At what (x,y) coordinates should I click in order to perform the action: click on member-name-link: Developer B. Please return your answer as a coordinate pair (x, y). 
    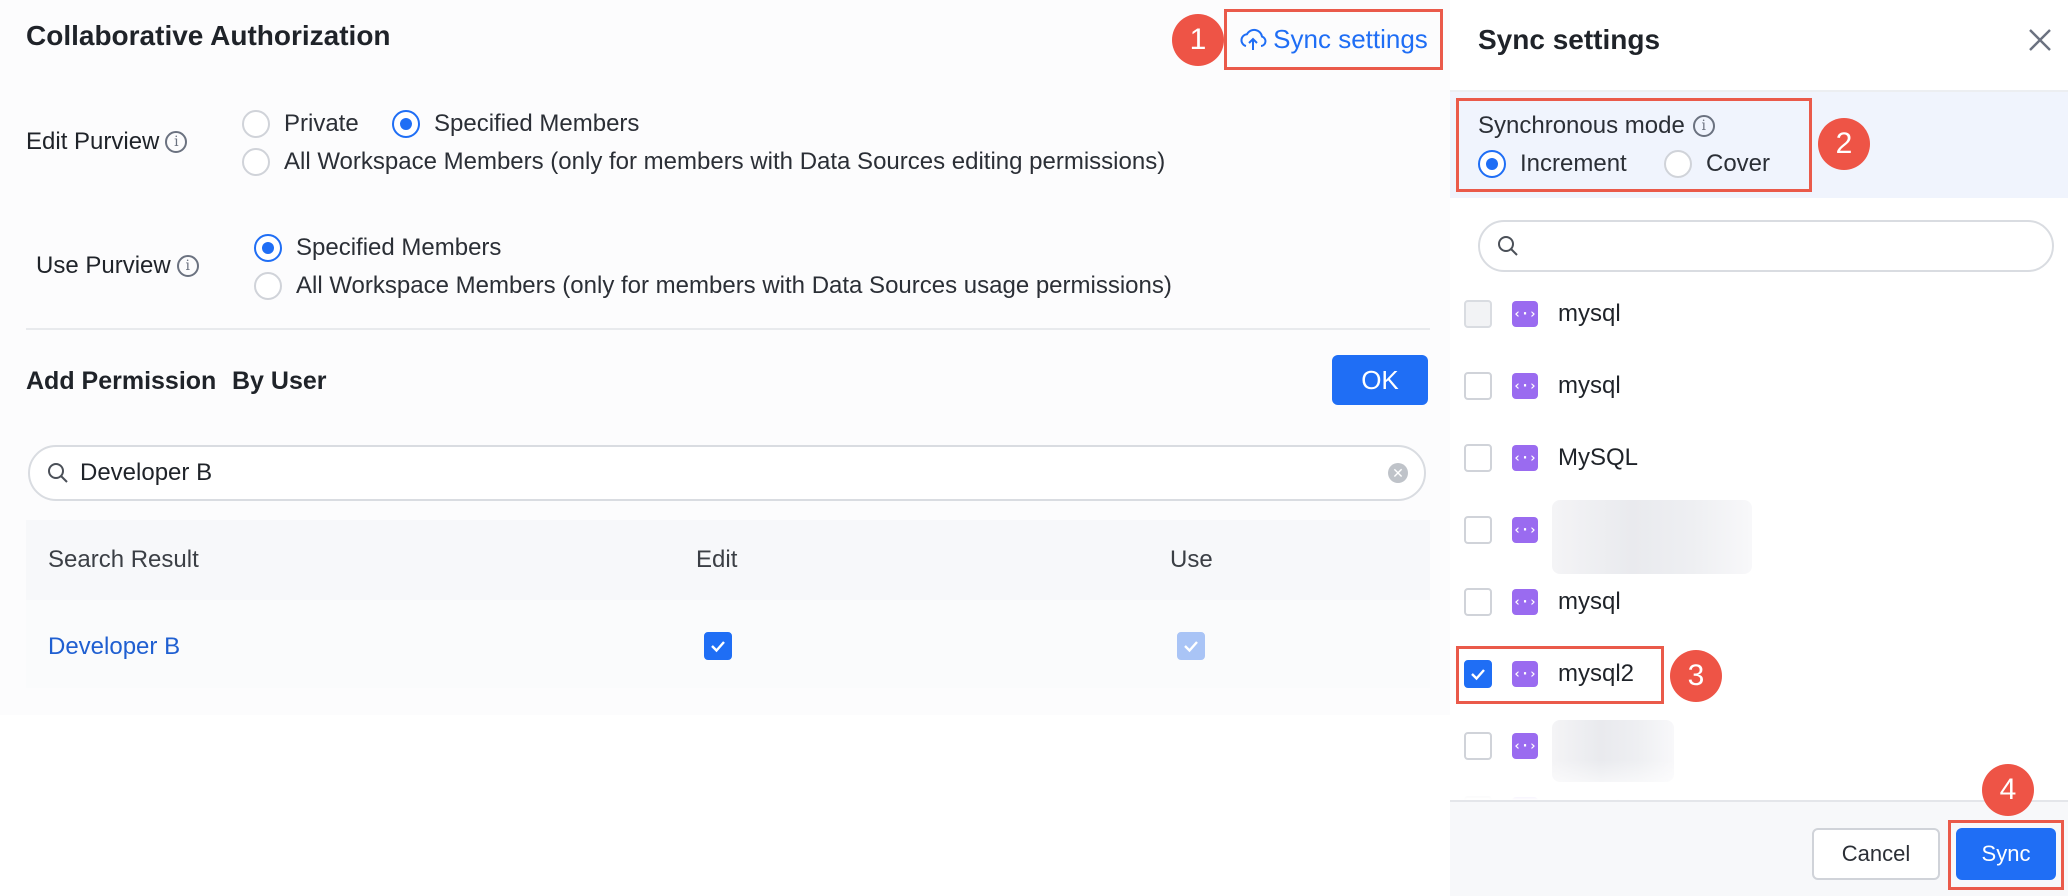
    Looking at the image, I should click on (114, 647).